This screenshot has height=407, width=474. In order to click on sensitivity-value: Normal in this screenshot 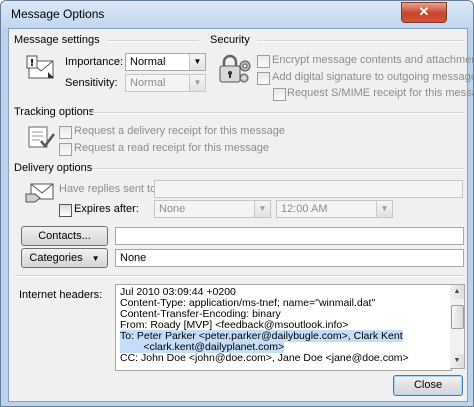, I will do `click(148, 83)`.